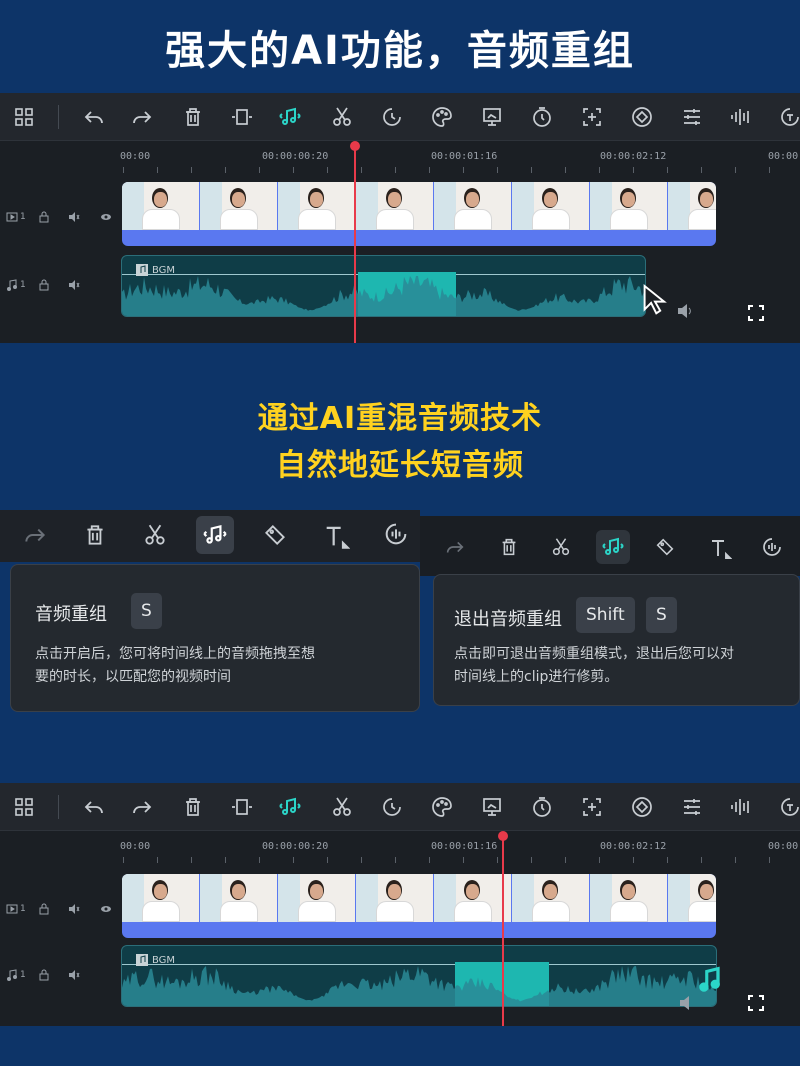 The height and width of the screenshot is (1066, 800). Describe the element at coordinates (508, 619) in the screenshot. I see `tooltip-title: 退出音频重组` at that location.